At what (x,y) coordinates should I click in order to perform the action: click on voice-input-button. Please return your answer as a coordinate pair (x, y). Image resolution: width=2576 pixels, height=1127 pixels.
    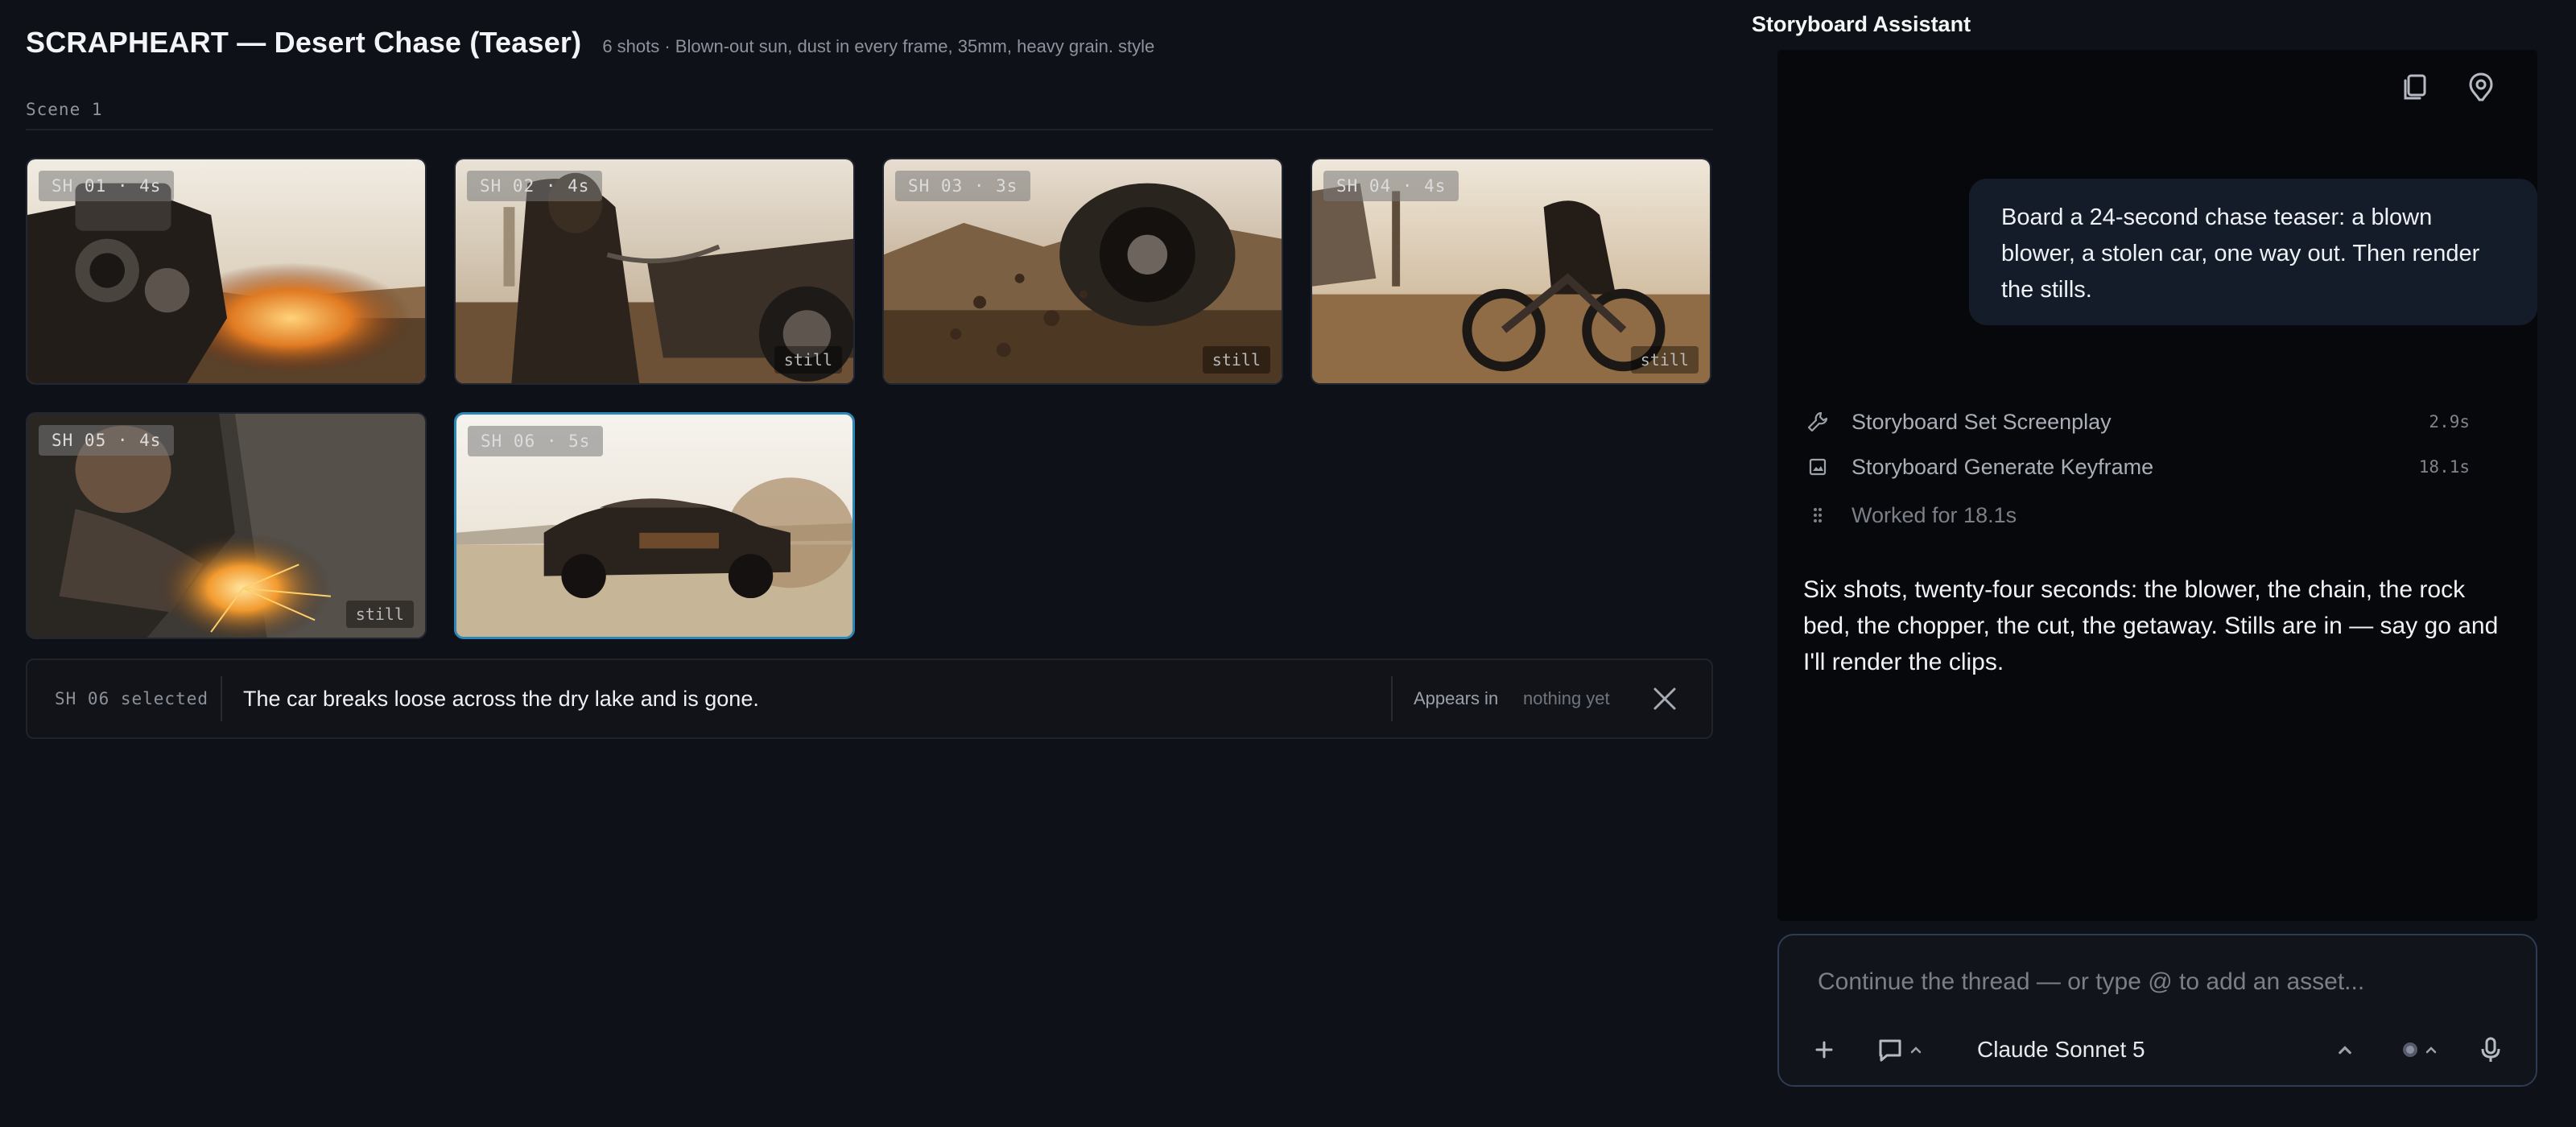
    Looking at the image, I should click on (2491, 1049).